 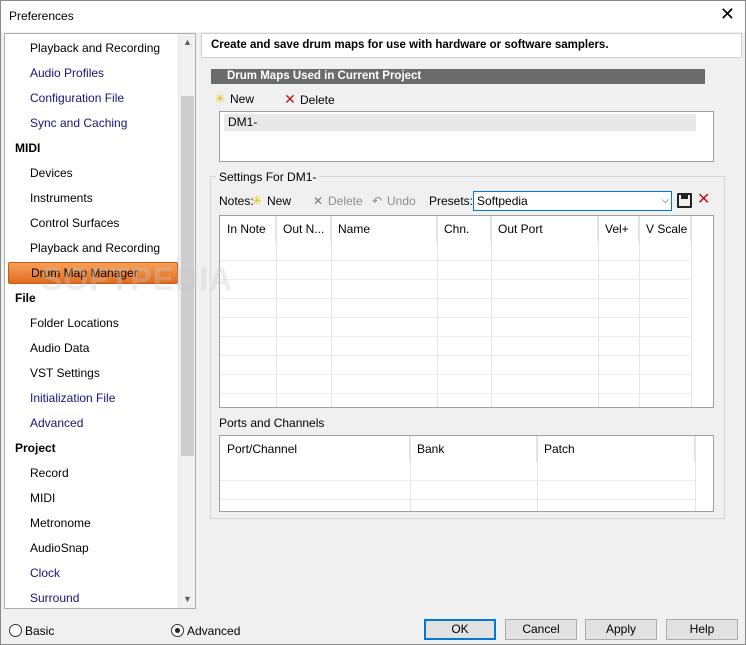 What do you see at coordinates (727, 15) in the screenshot?
I see `close-icon: ✕` at bounding box center [727, 15].